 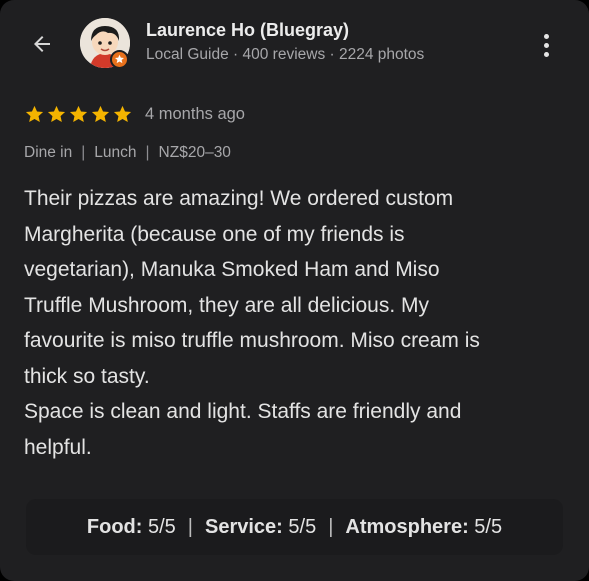 I want to click on star-rating, so click(x=78, y=114).